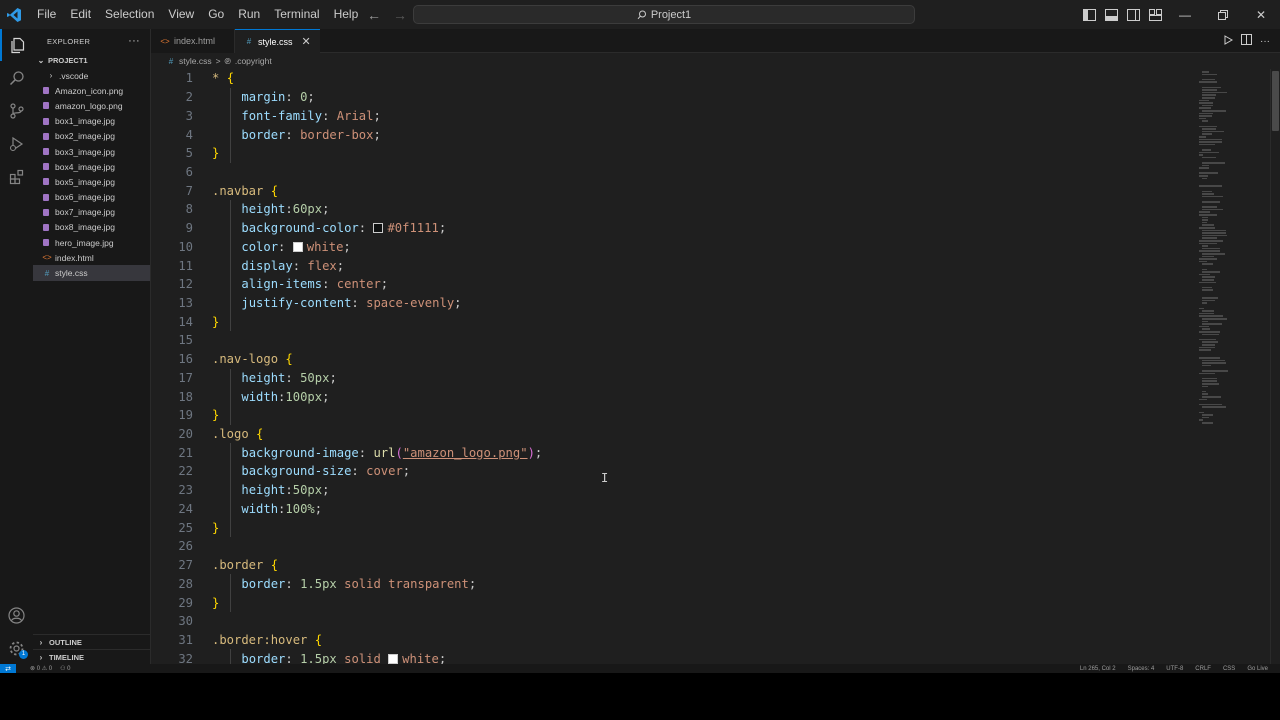  What do you see at coordinates (1246, 41) in the screenshot?
I see `split-editor-icon` at bounding box center [1246, 41].